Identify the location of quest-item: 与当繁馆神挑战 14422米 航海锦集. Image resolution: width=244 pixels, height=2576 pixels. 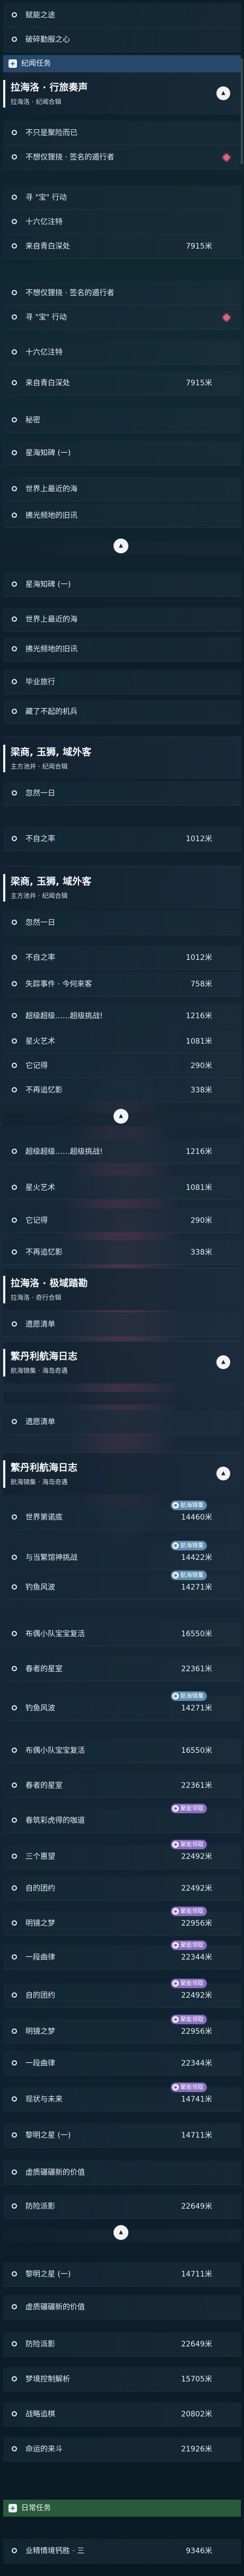
(122, 1555).